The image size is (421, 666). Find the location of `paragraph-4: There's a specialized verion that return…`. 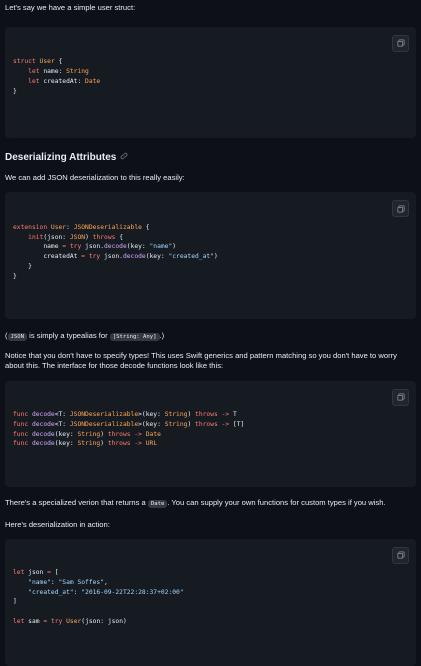

paragraph-4: There's a specialized verion that return… is located at coordinates (195, 503).